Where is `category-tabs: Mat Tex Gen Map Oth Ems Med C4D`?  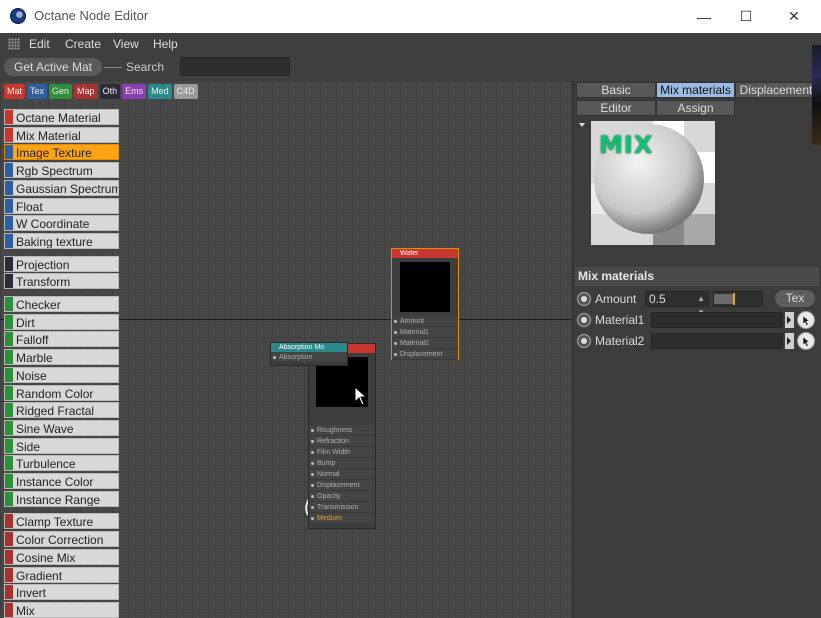
category-tabs: Mat Tex Gen Map Oth Ems Med C4D is located at coordinates (101, 91).